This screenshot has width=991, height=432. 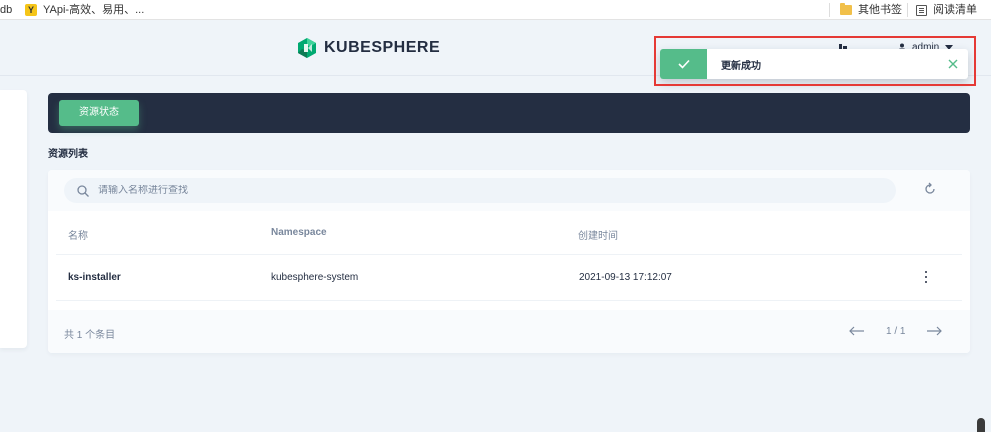 I want to click on column-header-namespace: Namespace, so click(x=299, y=232).